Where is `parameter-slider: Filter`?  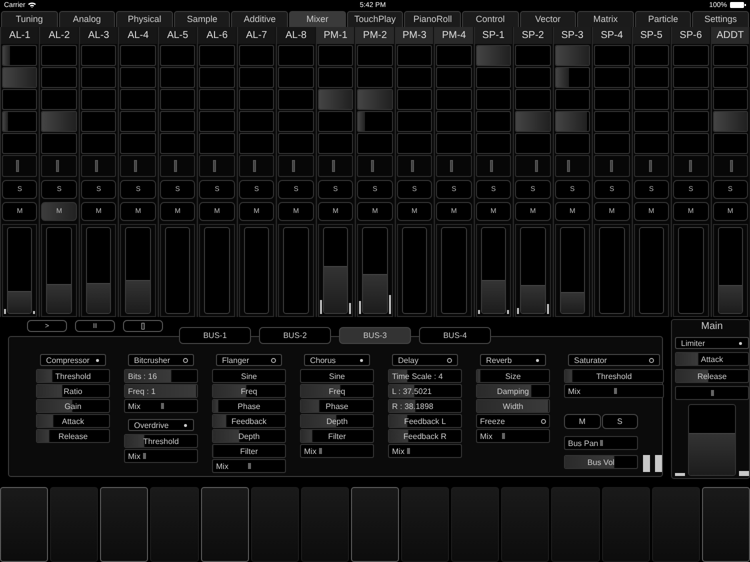
parameter-slider: Filter is located at coordinates (249, 451).